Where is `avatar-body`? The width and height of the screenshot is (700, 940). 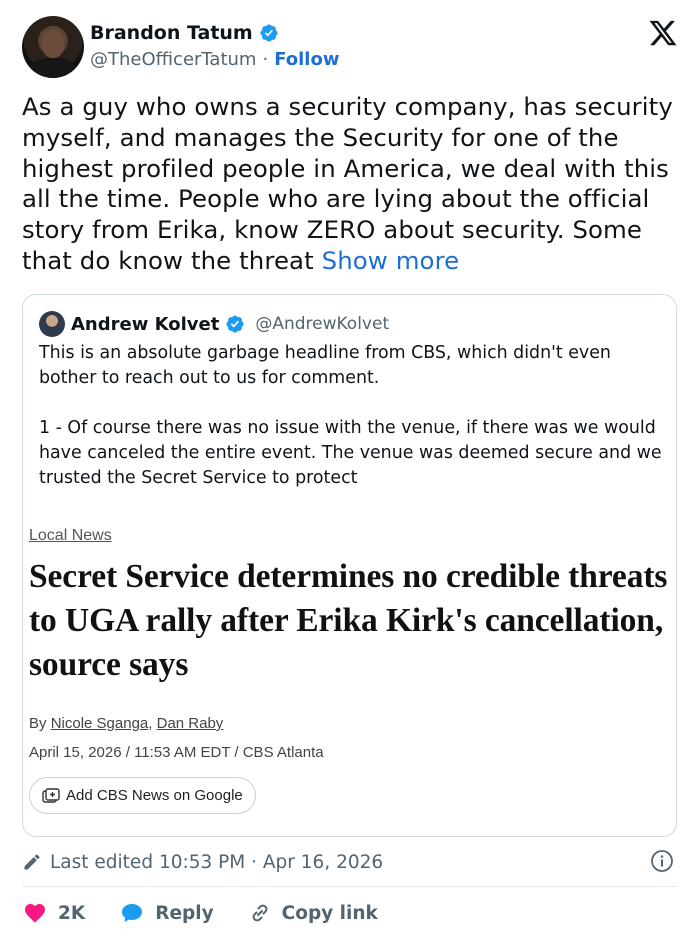 avatar-body is located at coordinates (53, 68).